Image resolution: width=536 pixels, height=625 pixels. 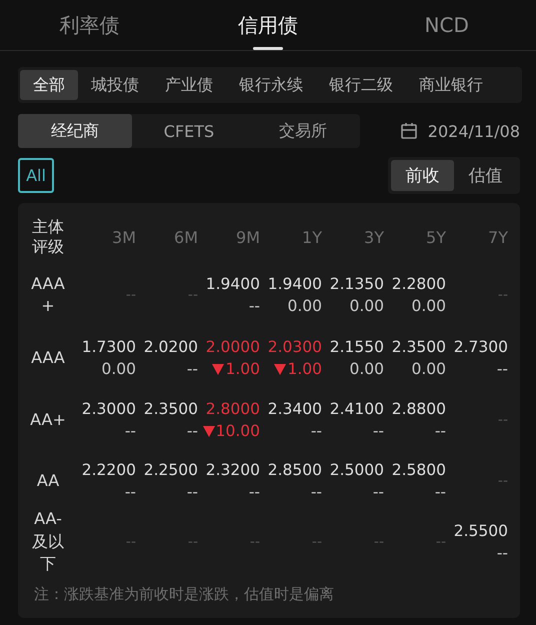 What do you see at coordinates (109, 409) in the screenshot?
I see `yield-value: 2.3000` at bounding box center [109, 409].